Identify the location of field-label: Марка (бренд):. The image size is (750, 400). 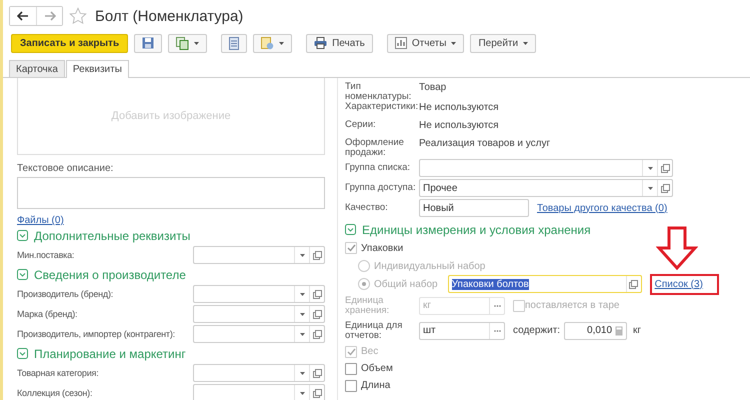
(47, 314).